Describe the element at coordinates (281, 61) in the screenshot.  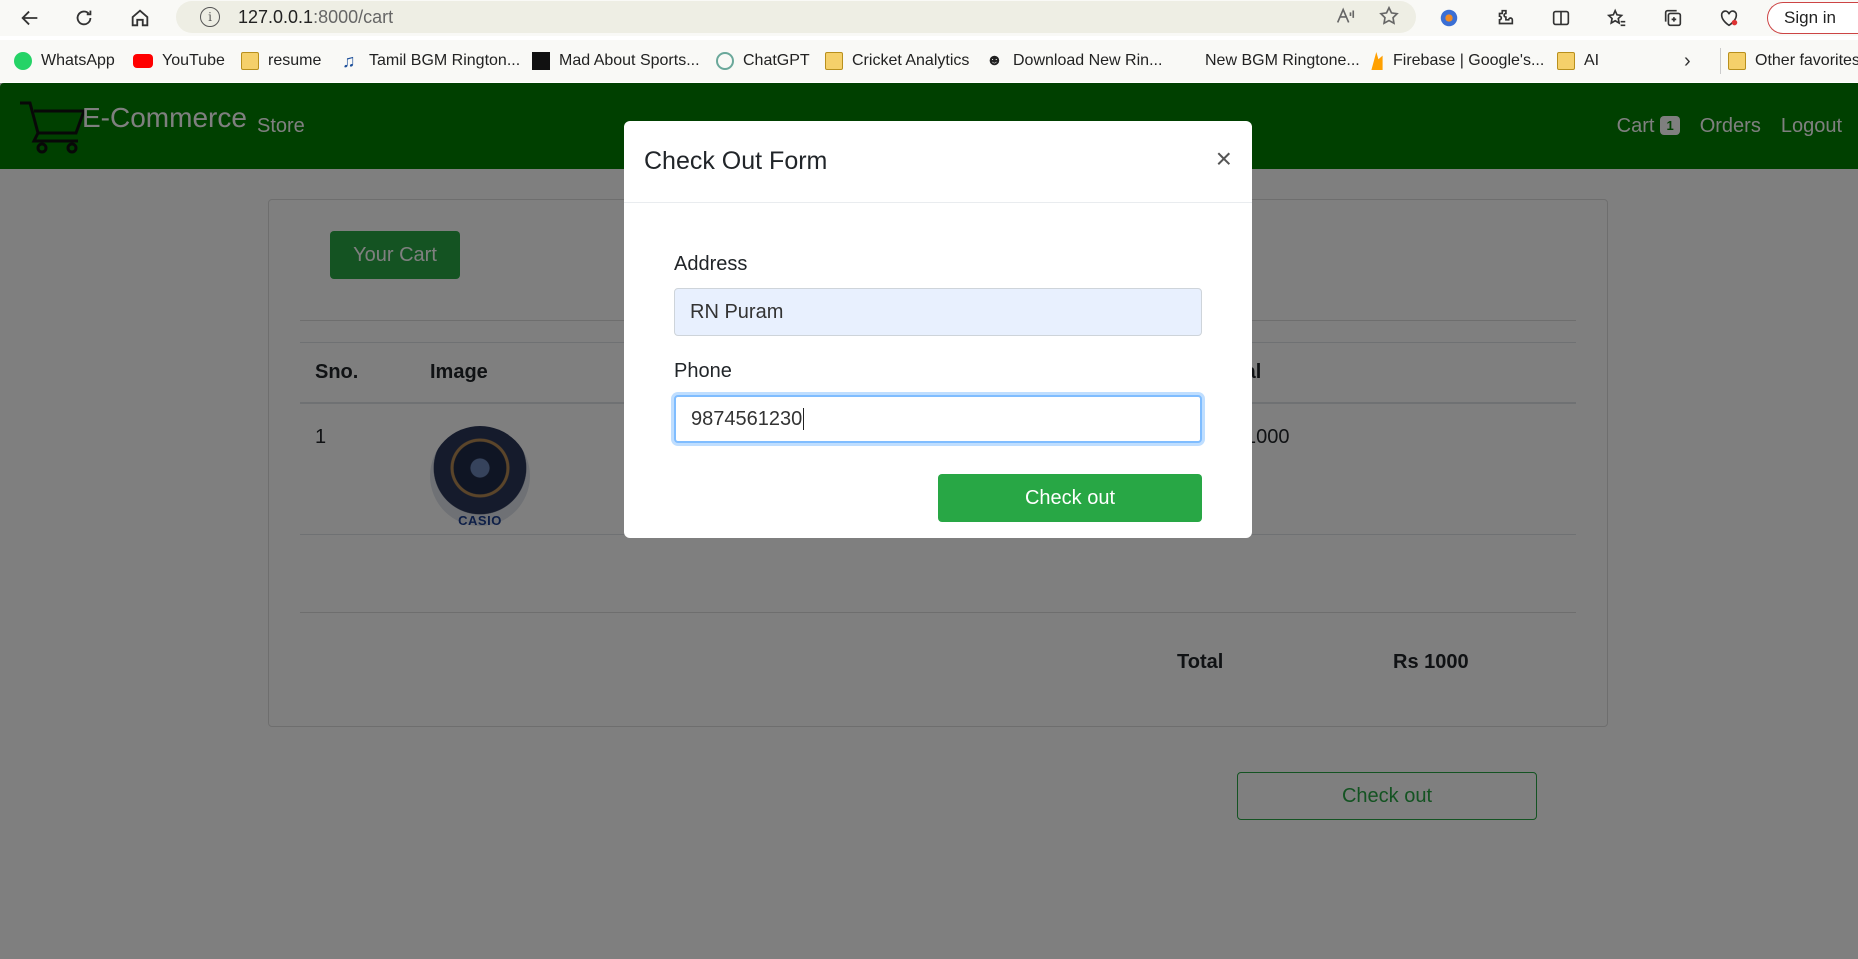
I see `bookmark-resume: resume` at that location.